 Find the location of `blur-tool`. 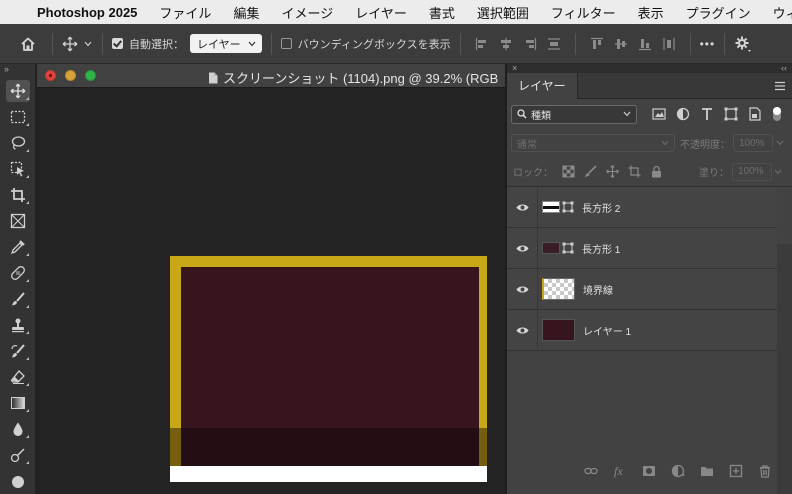

blur-tool is located at coordinates (18, 429).